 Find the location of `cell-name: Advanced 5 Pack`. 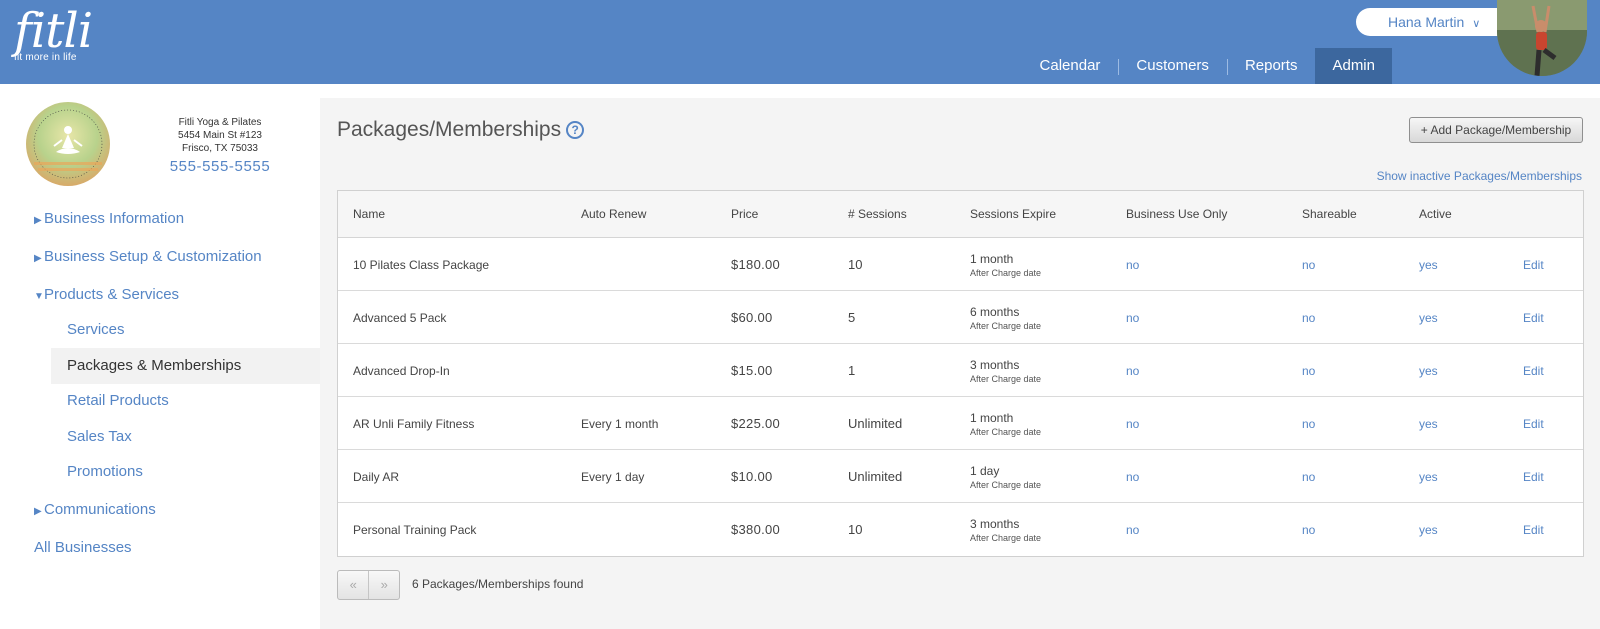

cell-name: Advanced 5 Pack is located at coordinates (399, 317).